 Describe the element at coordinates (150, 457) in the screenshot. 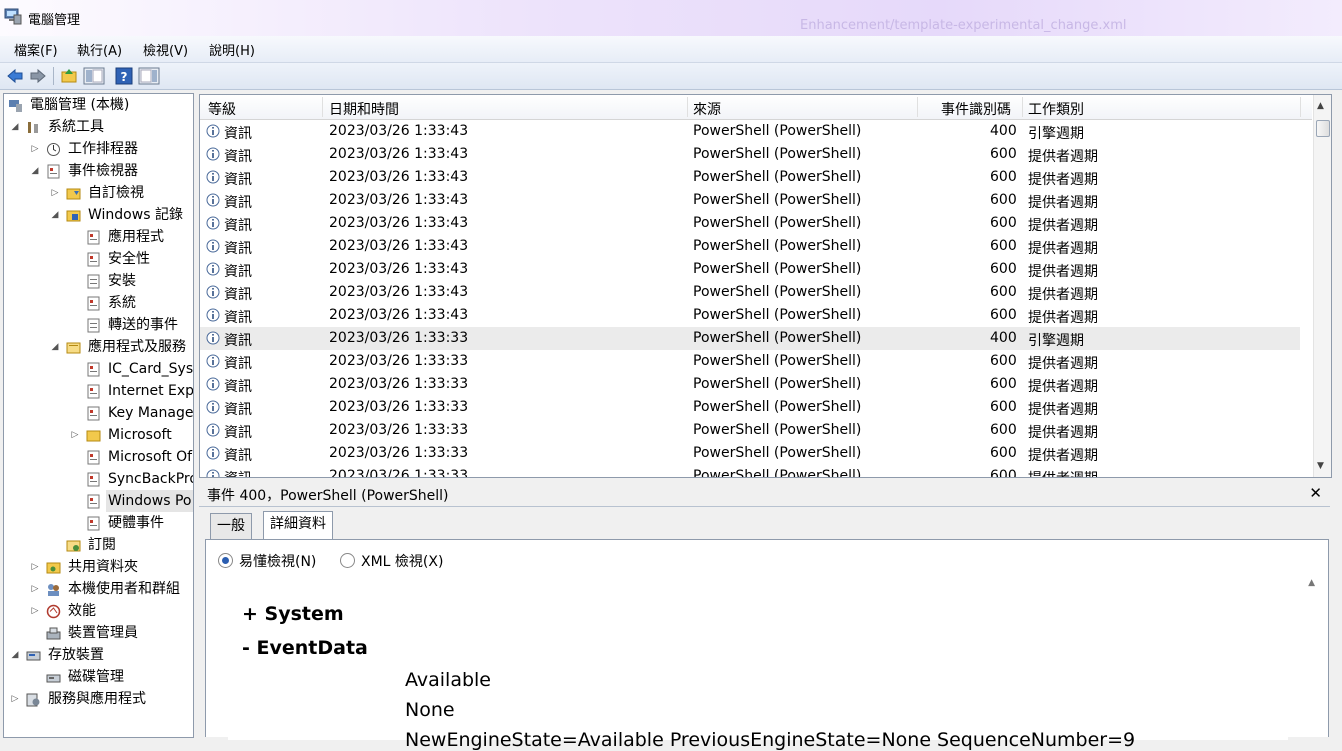

I see `tree-item-label: Microsoft Of` at that location.